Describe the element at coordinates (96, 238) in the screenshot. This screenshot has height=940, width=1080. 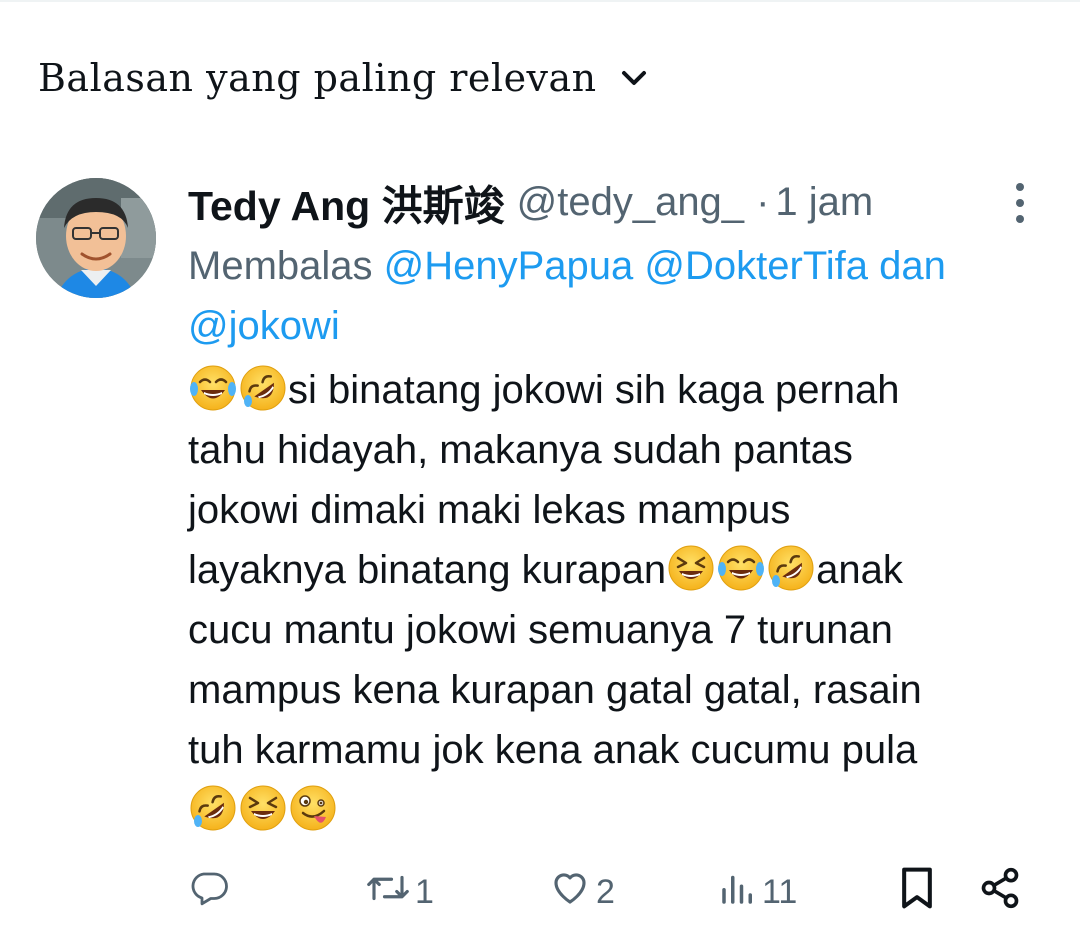
I see `author-avatar` at that location.